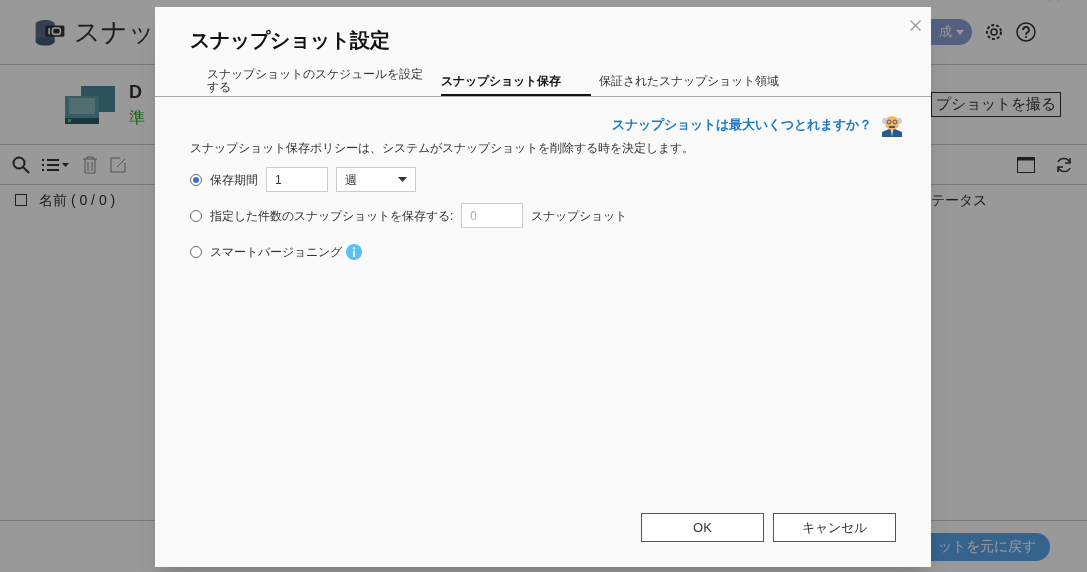  I want to click on period-field: 1, so click(297, 179).